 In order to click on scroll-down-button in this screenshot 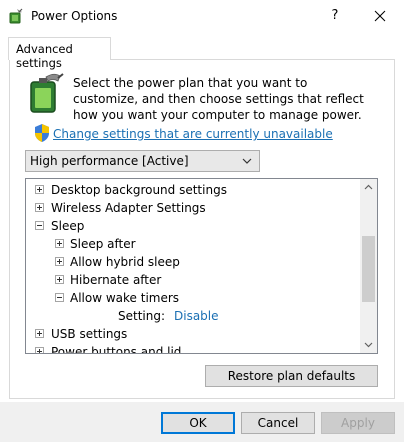, I will do `click(368, 344)`.